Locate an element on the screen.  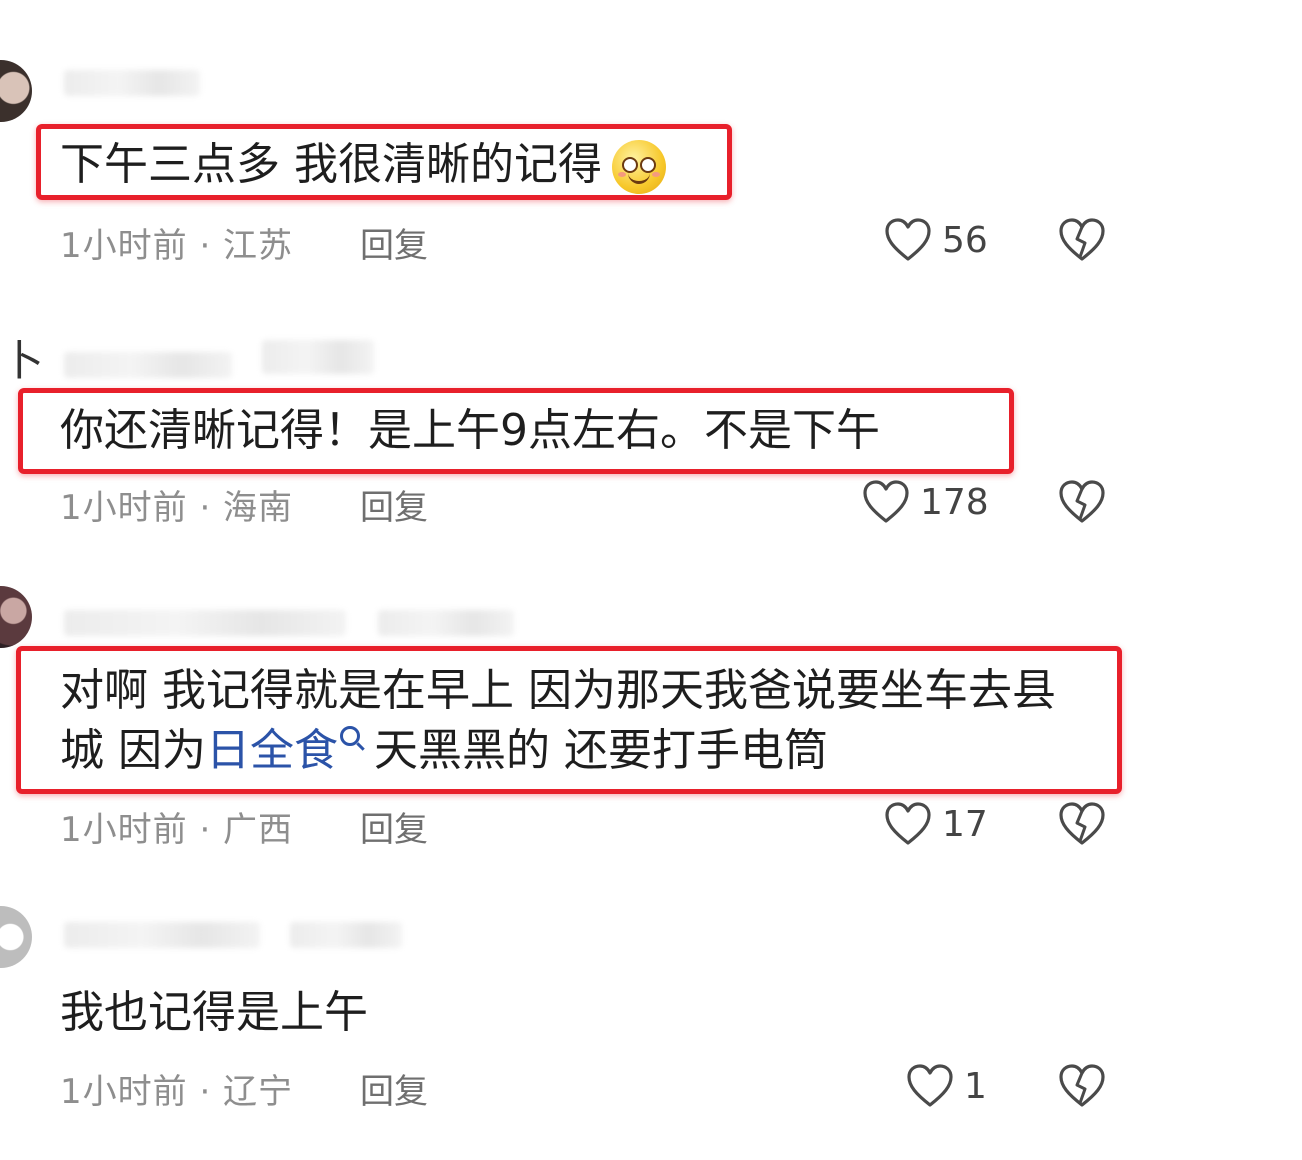
like-count: 178 is located at coordinates (954, 502).